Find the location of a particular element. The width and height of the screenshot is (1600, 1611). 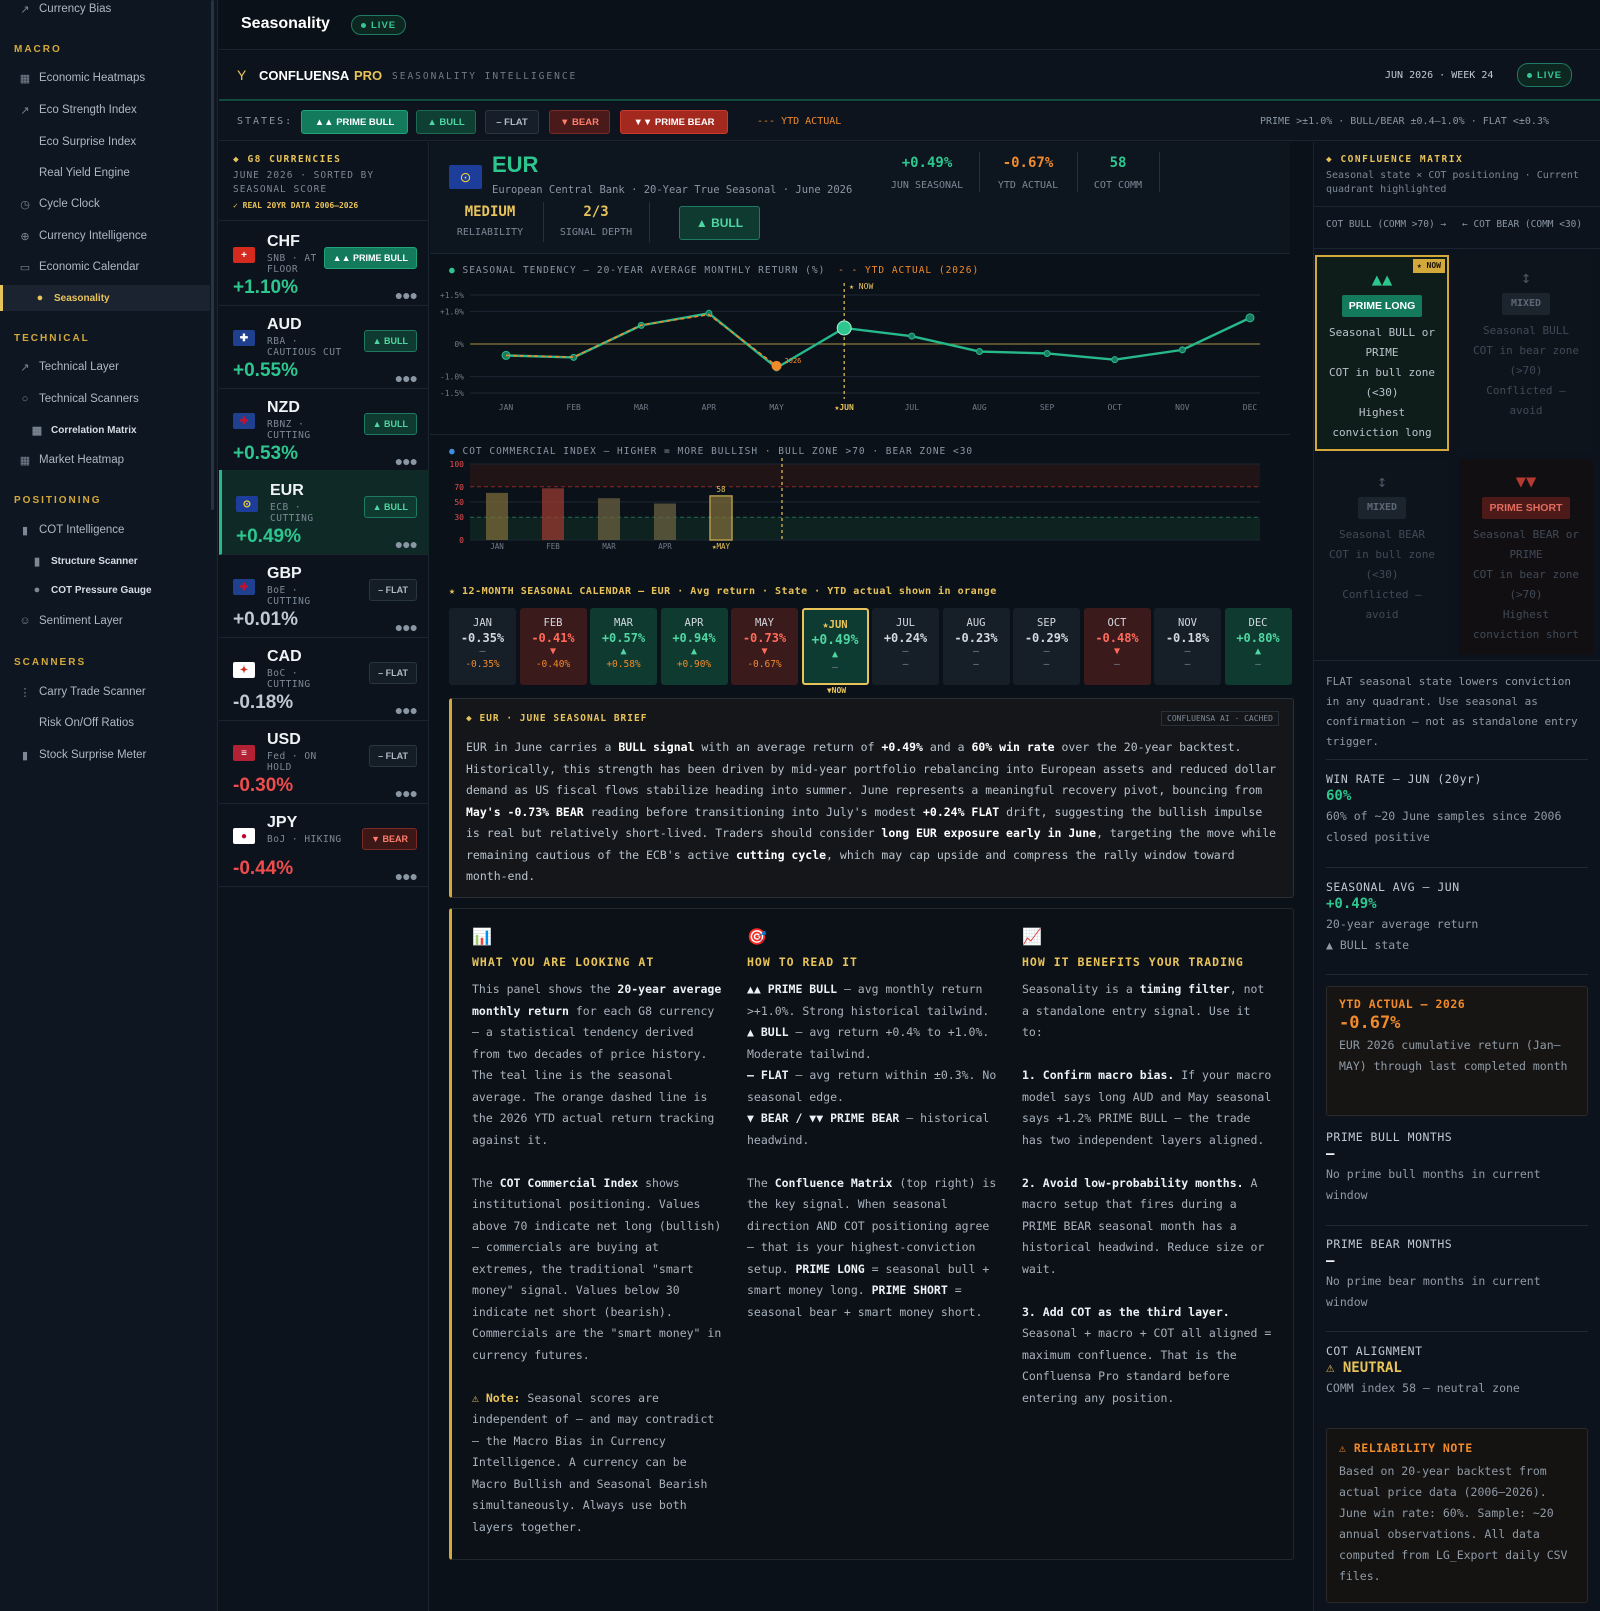

calendar-month-10: NOV -0.18% – – is located at coordinates (1187, 646).